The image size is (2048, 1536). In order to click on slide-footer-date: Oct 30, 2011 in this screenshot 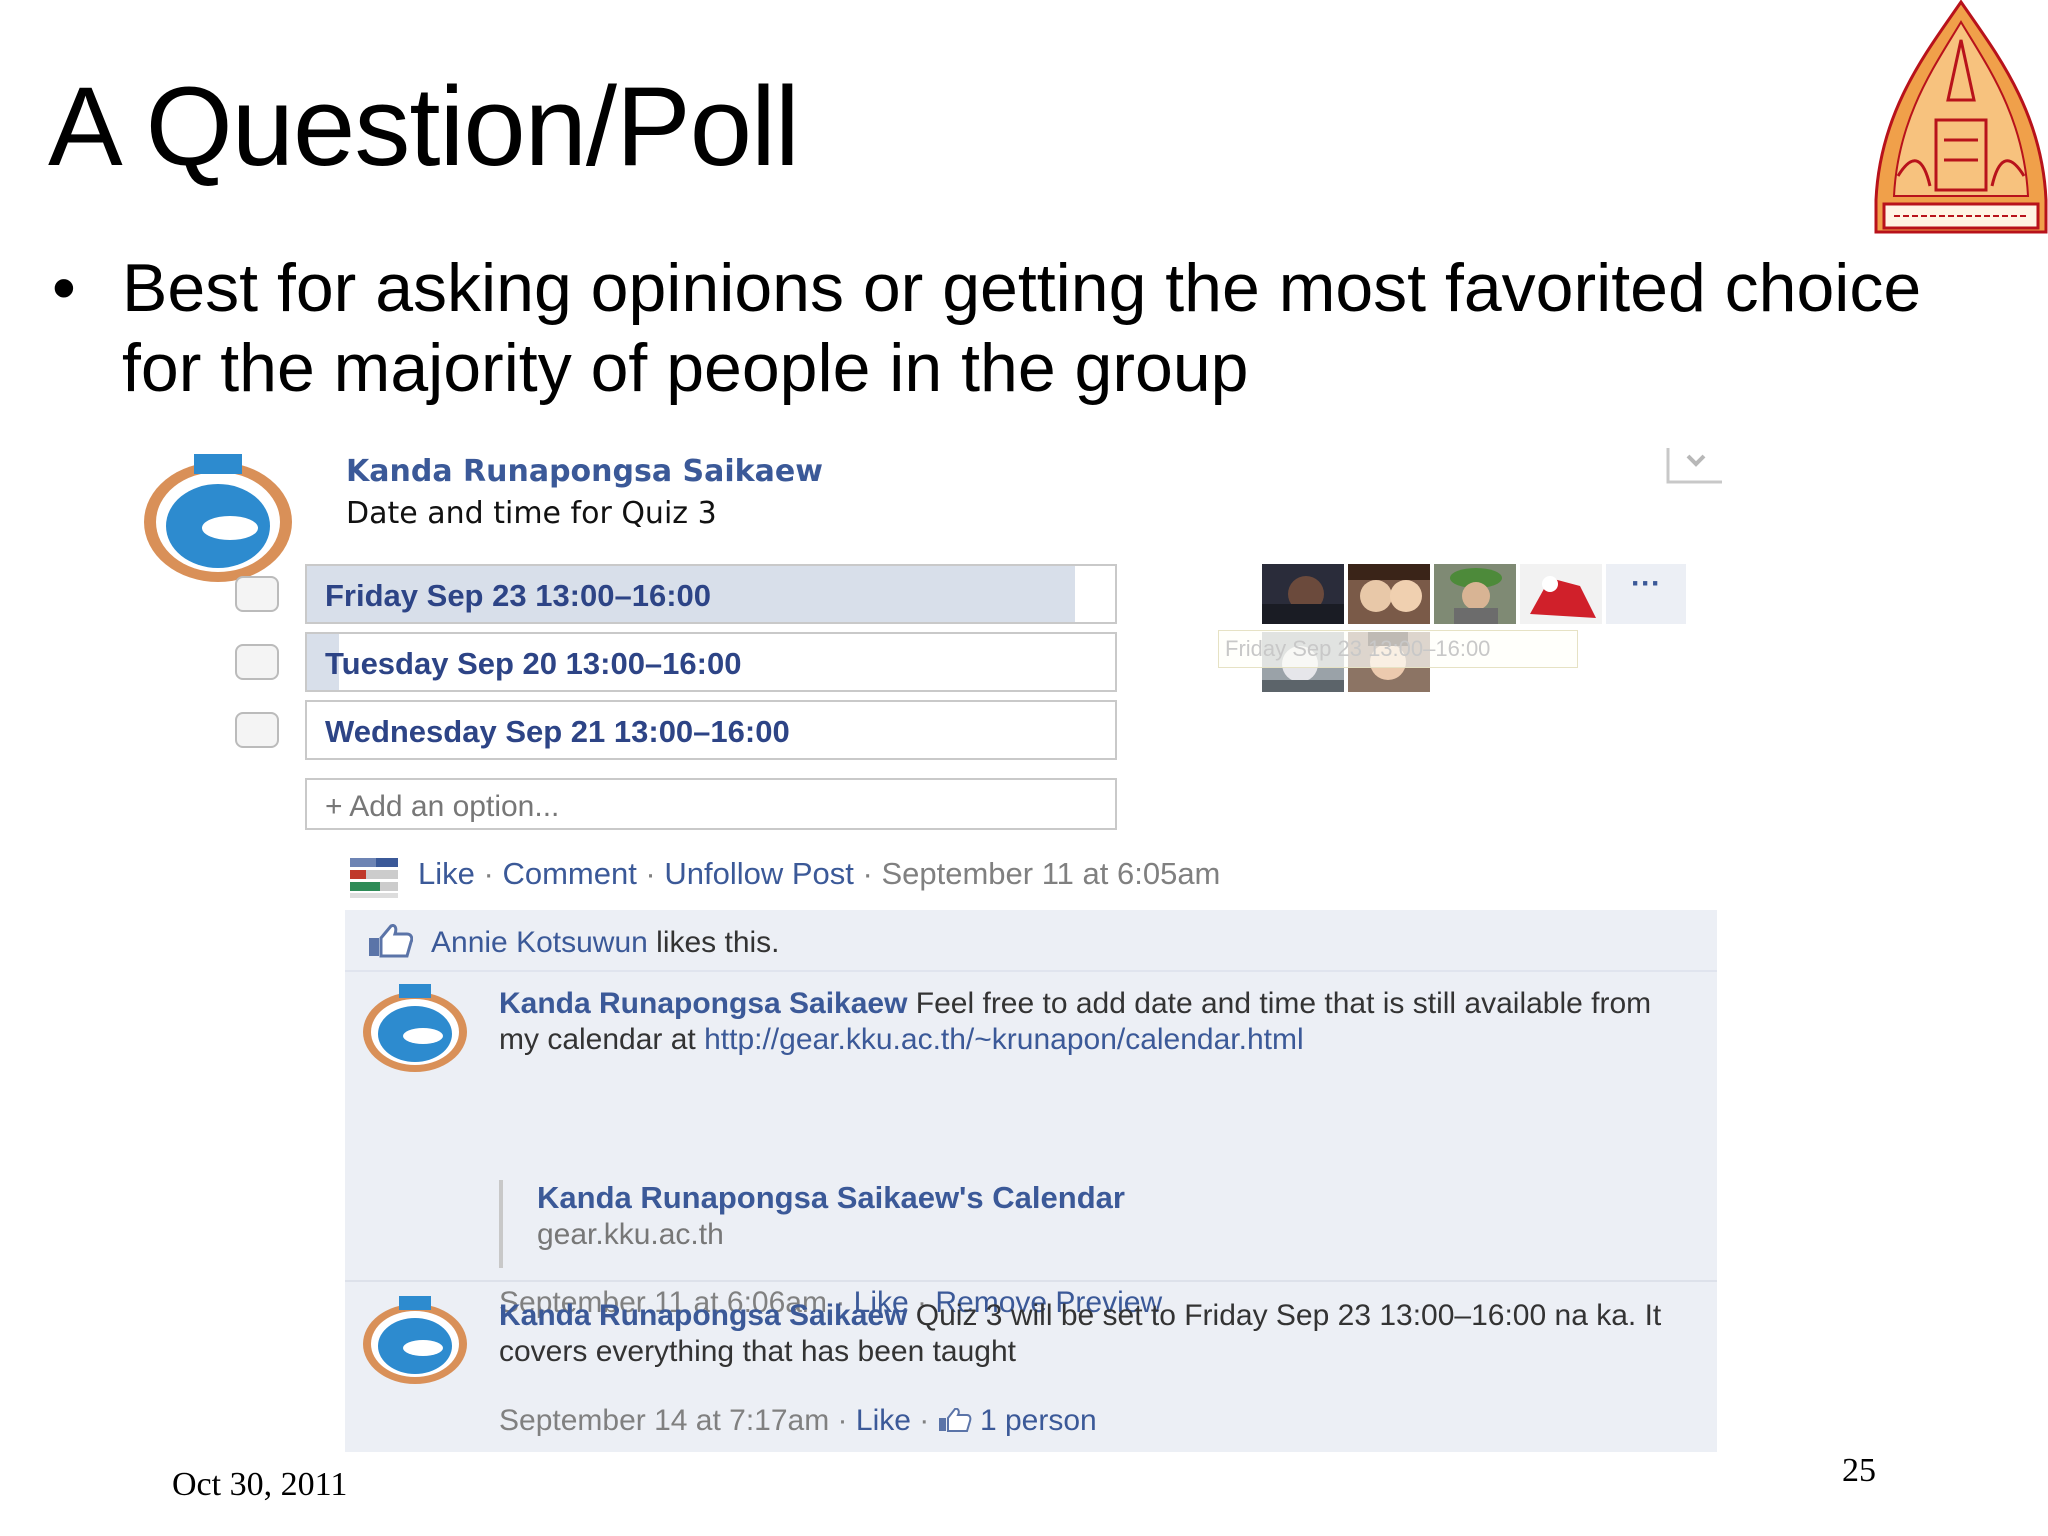, I will do `click(260, 1484)`.